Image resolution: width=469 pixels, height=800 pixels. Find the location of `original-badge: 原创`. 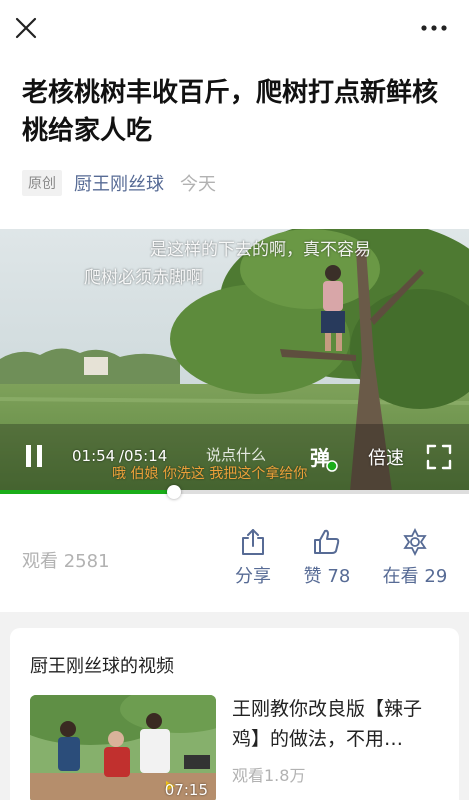

original-badge: 原创 is located at coordinates (42, 183).